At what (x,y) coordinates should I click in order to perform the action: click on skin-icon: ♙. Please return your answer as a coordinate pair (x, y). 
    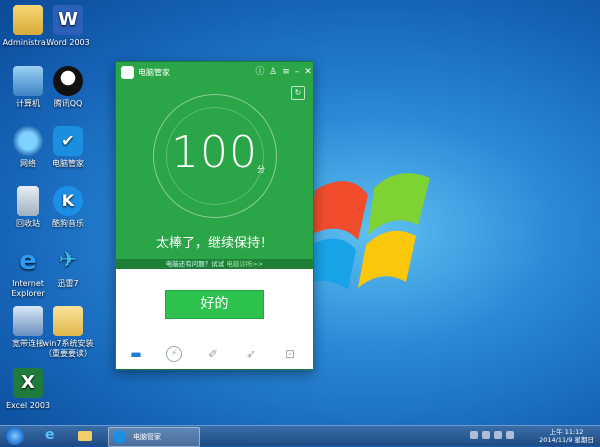
    Looking at the image, I should click on (273, 72).